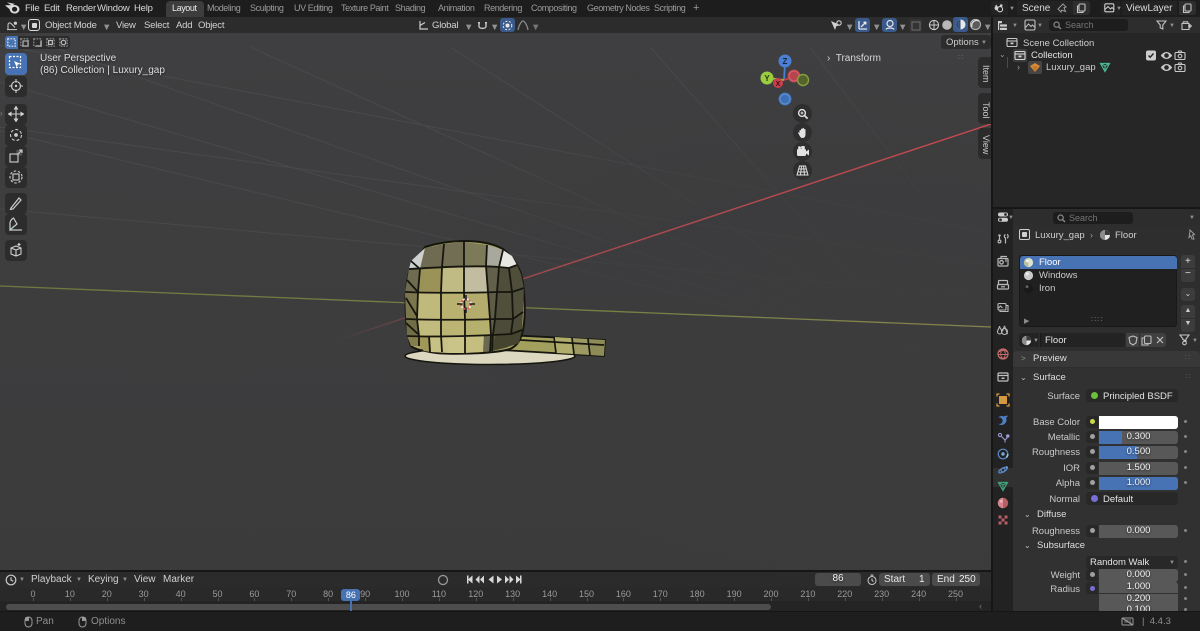 The image size is (1200, 631). Describe the element at coordinates (785, 61) in the screenshot. I see `svg-text: Z` at that location.